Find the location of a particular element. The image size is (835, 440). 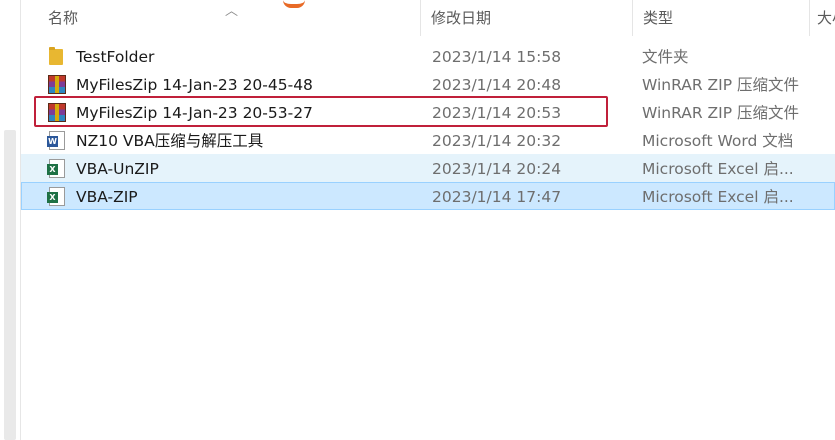

column-header: 名称 ︿ 修改日期 类型 大小 is located at coordinates (428, 18).